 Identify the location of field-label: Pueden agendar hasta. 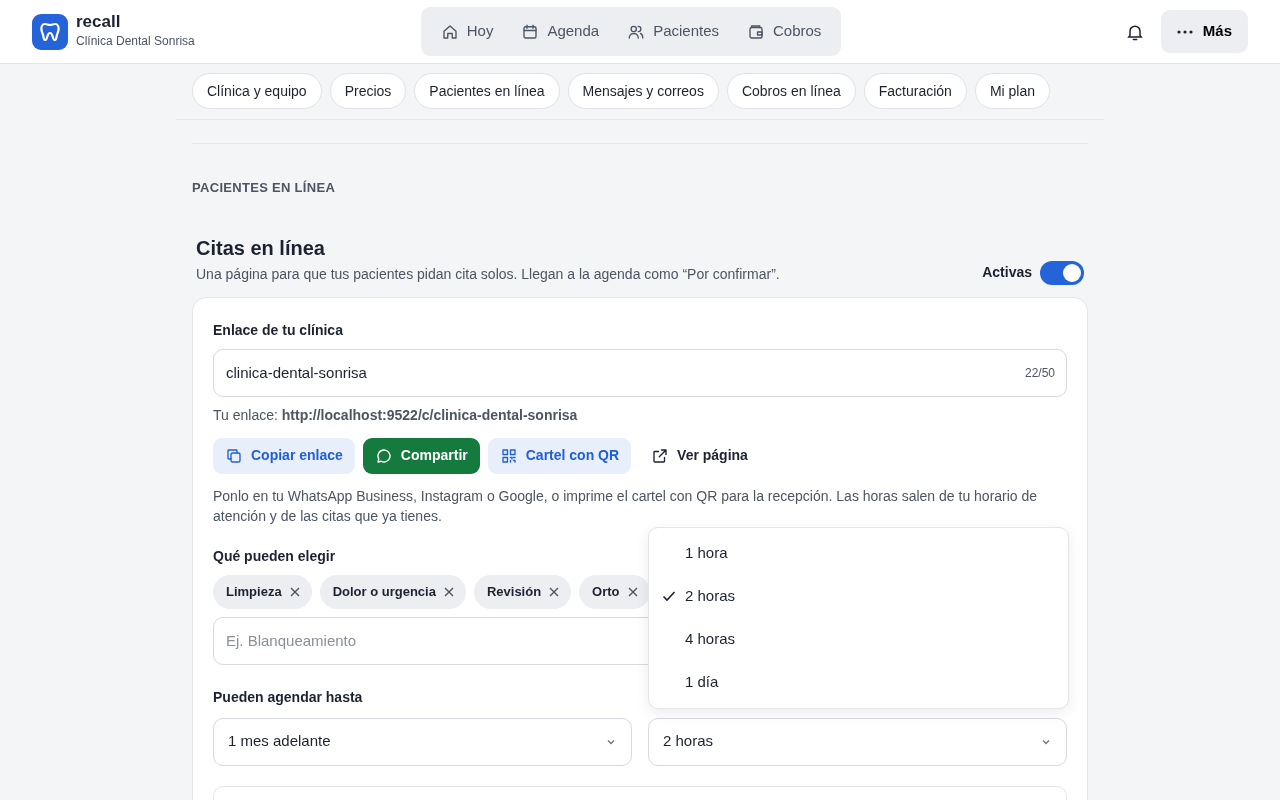
(288, 697).